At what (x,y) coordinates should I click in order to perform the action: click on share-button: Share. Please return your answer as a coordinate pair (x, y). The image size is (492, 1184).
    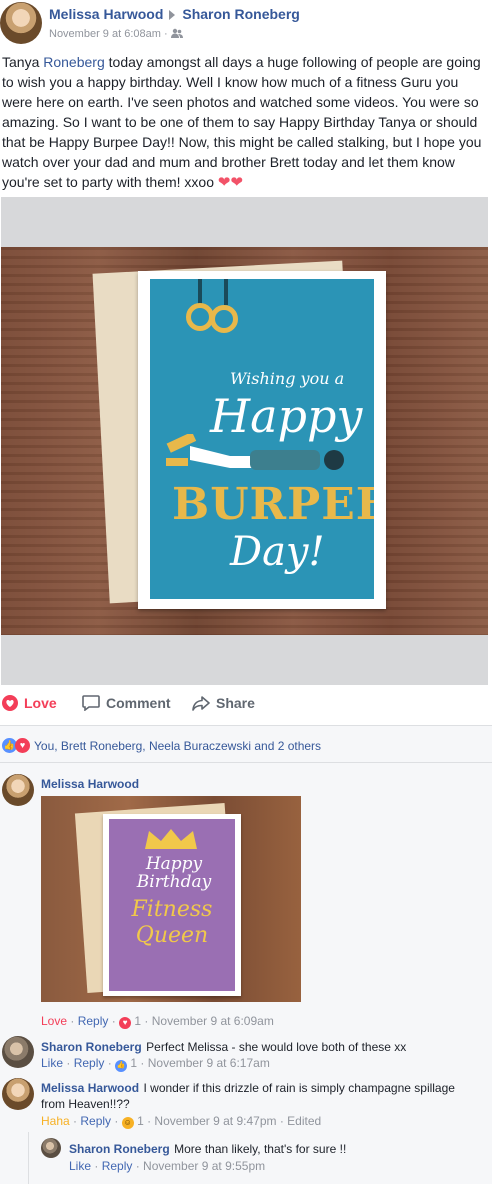
    Looking at the image, I should click on (223, 703).